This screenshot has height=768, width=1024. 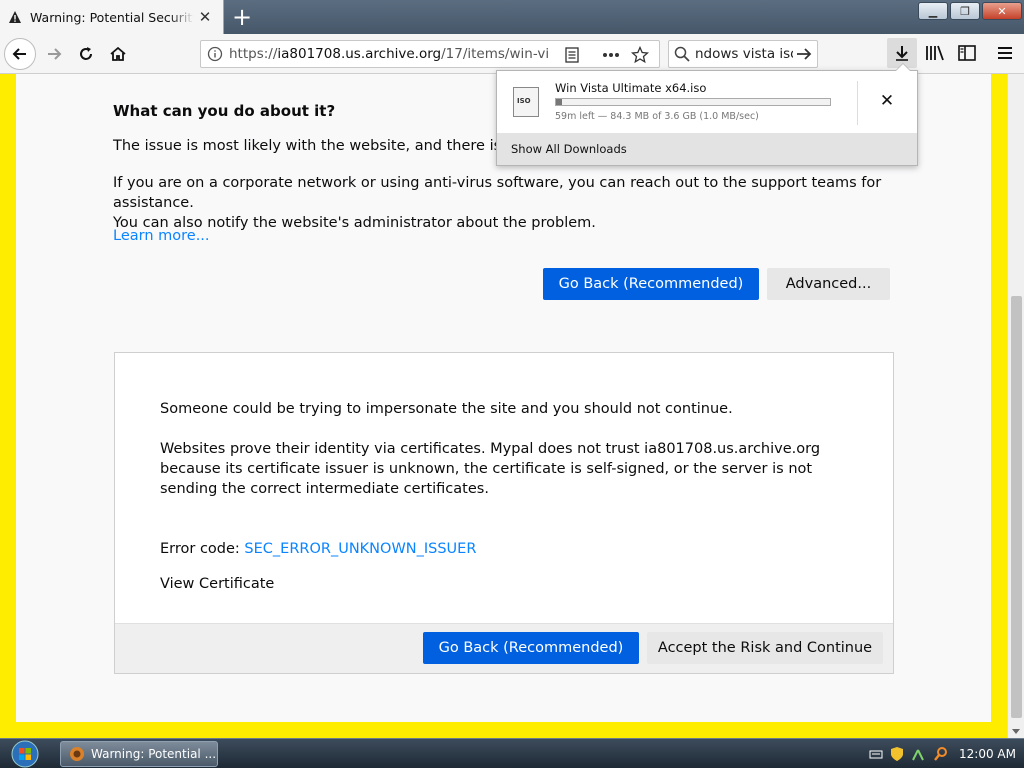 What do you see at coordinates (804, 56) in the screenshot?
I see `search-go-icon` at bounding box center [804, 56].